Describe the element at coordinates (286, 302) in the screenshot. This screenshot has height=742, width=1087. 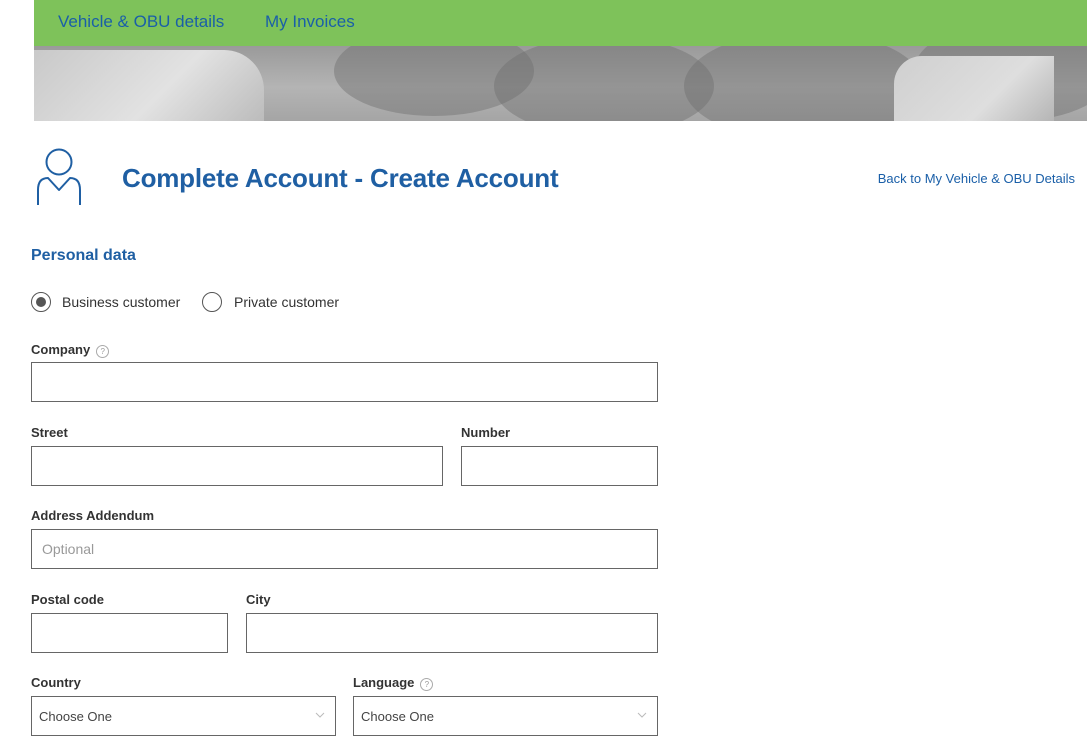
I see `radio-label-private-customer: Private customer` at that location.